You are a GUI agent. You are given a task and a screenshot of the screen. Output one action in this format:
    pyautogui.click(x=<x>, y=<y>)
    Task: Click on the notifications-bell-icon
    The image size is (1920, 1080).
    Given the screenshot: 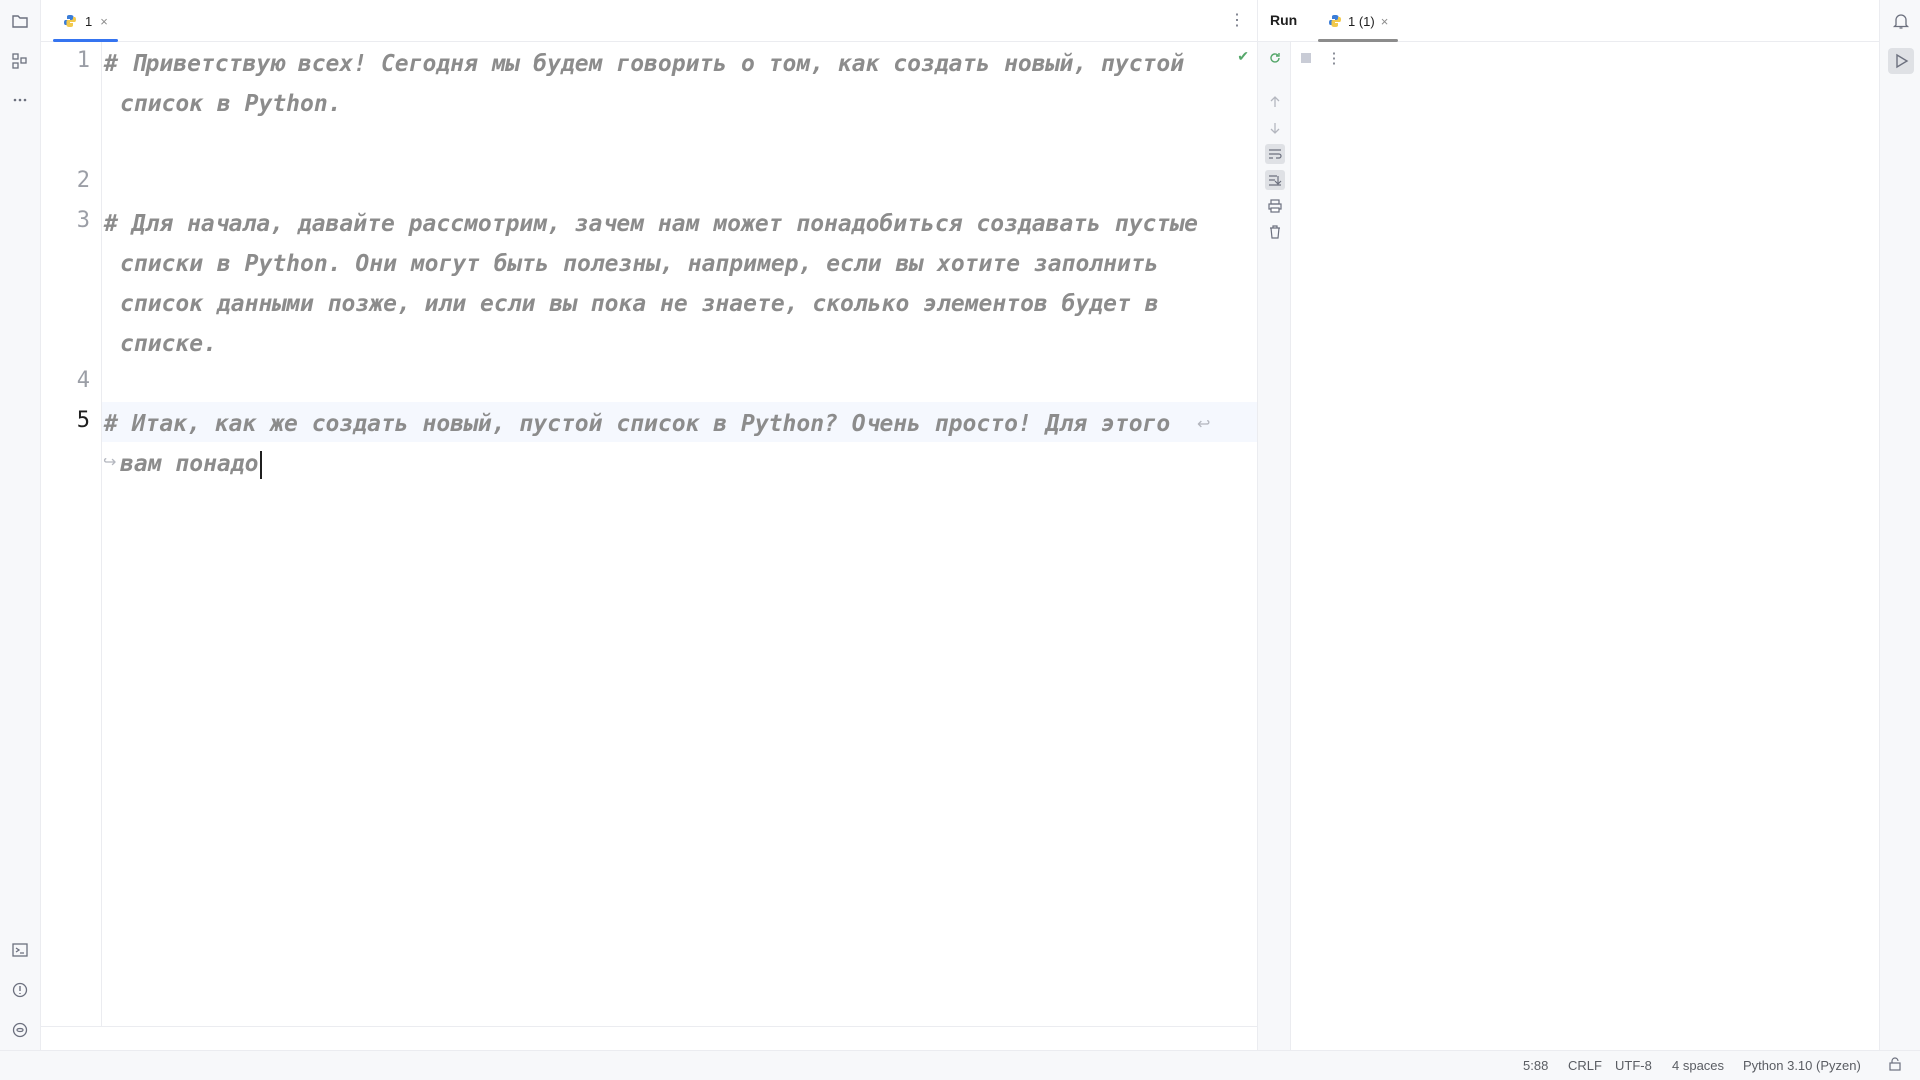 What is the action you would take?
    pyautogui.click(x=1901, y=21)
    